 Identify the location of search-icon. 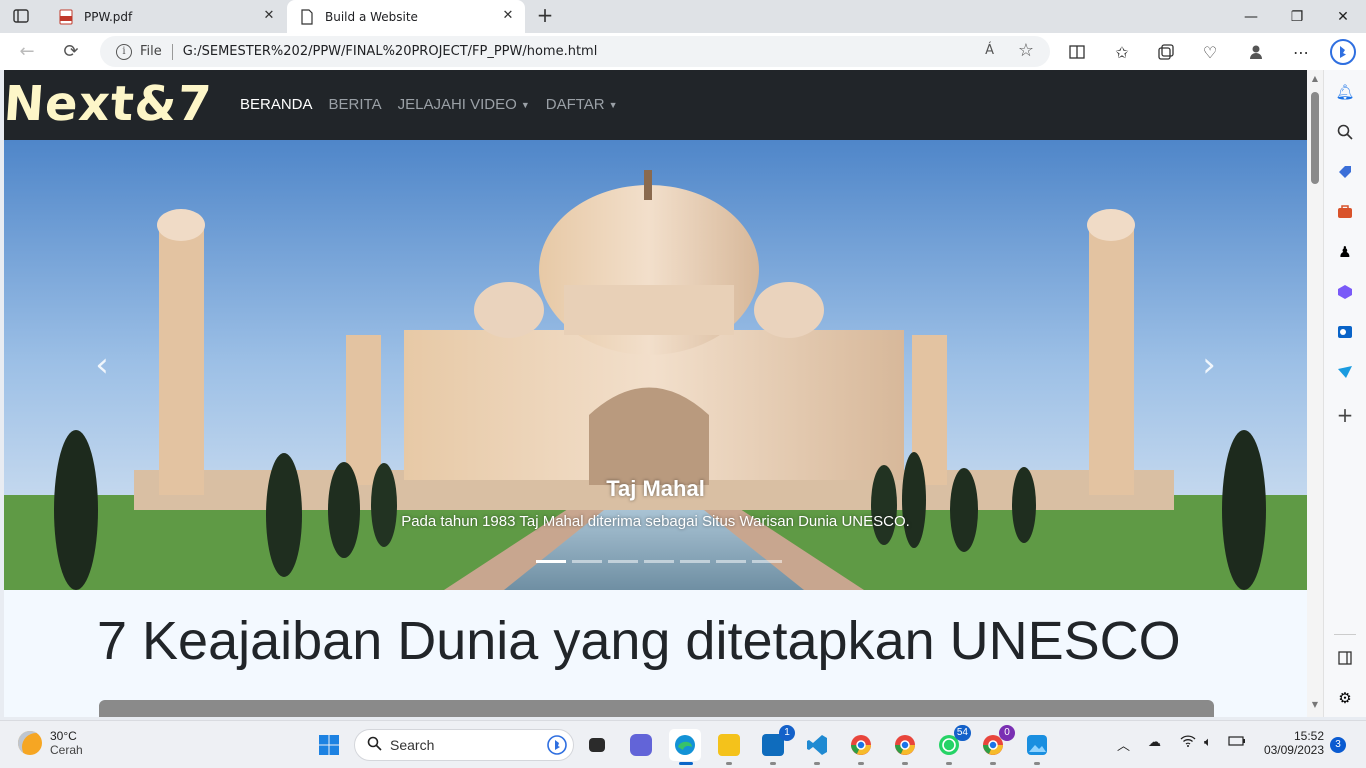
(1345, 132).